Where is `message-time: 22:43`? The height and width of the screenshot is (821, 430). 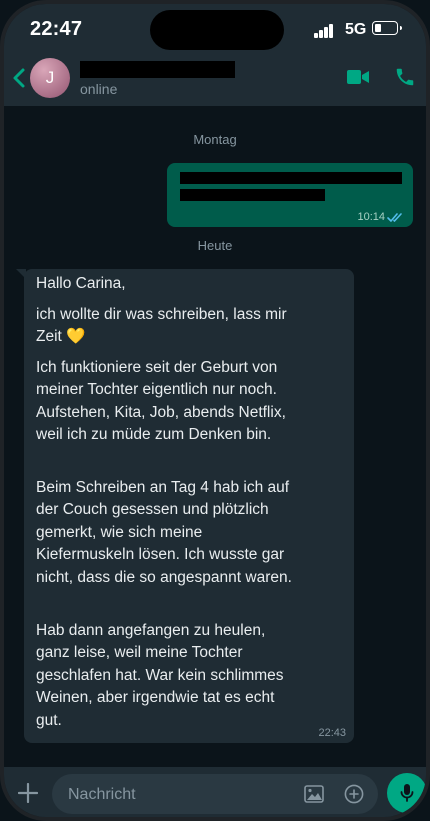
message-time: 22:43 is located at coordinates (332, 733).